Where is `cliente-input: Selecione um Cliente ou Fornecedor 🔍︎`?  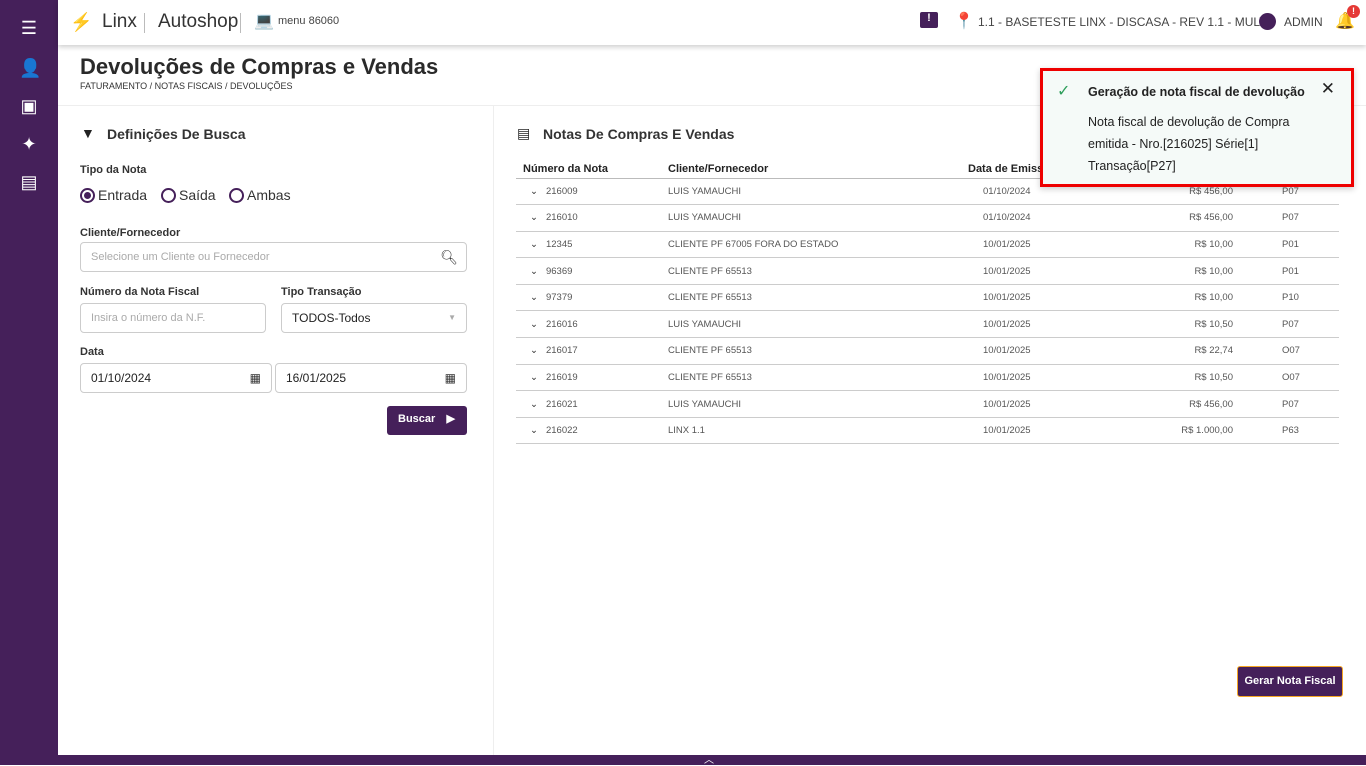
cliente-input: Selecione um Cliente ou Fornecedor 🔍︎ is located at coordinates (273, 257).